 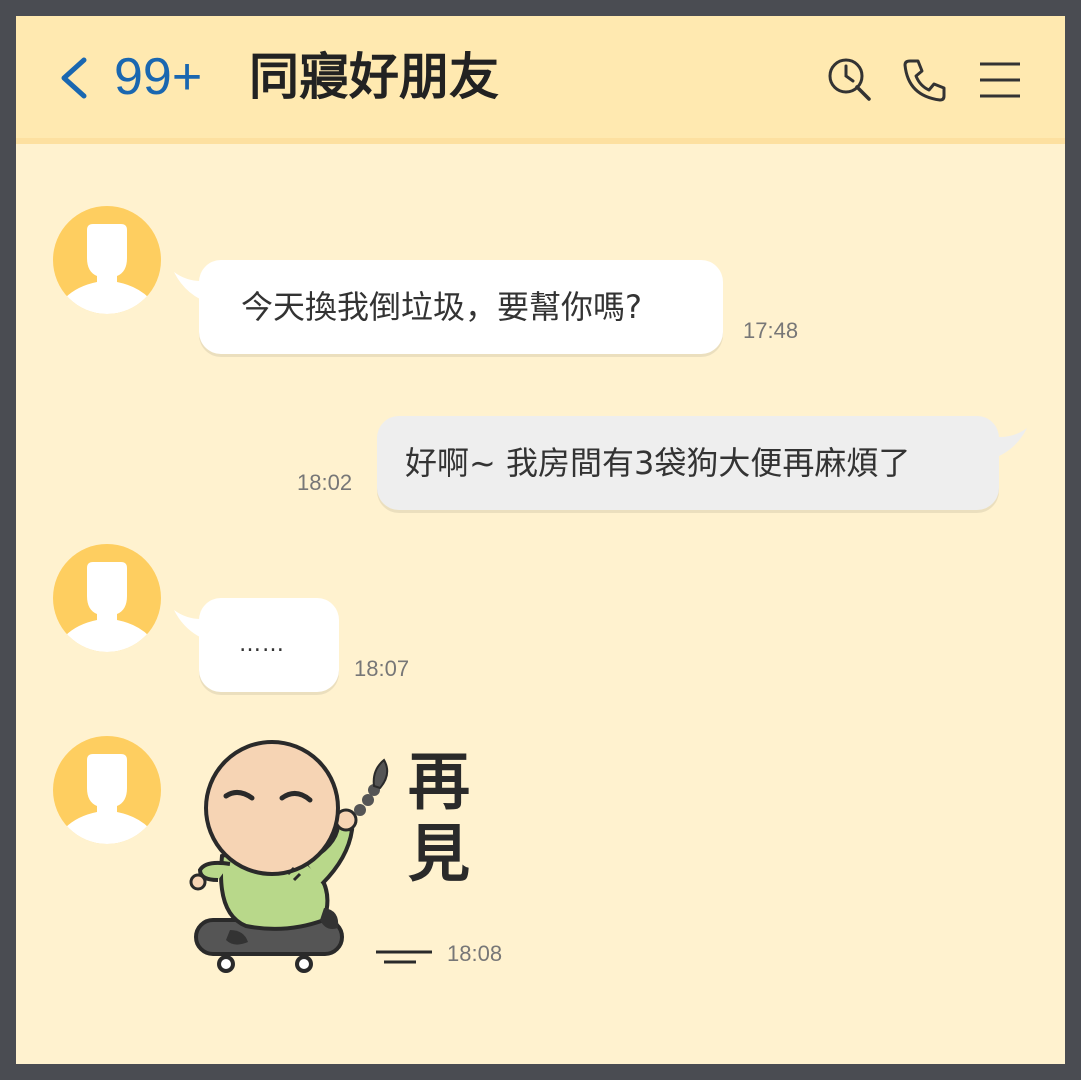 What do you see at coordinates (850, 80) in the screenshot?
I see `search-history-icon` at bounding box center [850, 80].